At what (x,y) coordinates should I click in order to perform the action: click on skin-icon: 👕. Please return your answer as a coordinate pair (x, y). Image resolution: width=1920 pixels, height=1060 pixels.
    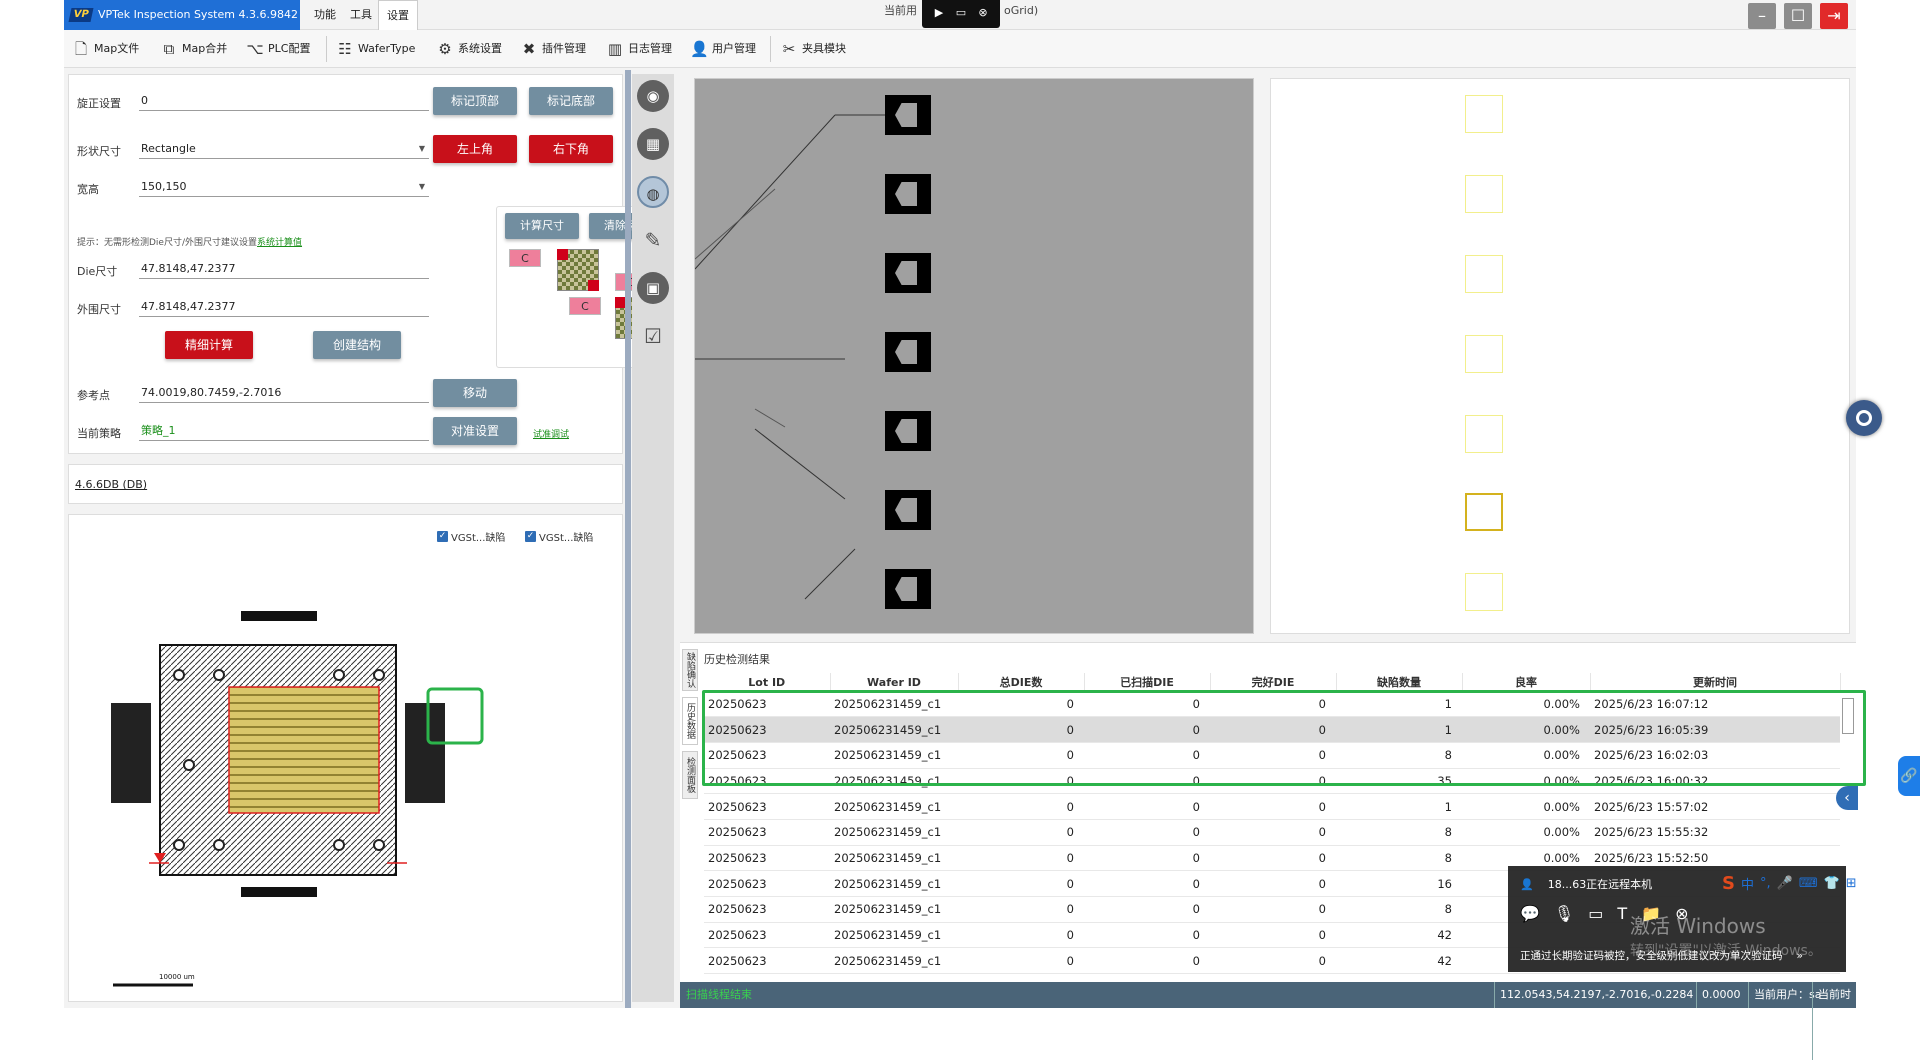
    Looking at the image, I should click on (1832, 883).